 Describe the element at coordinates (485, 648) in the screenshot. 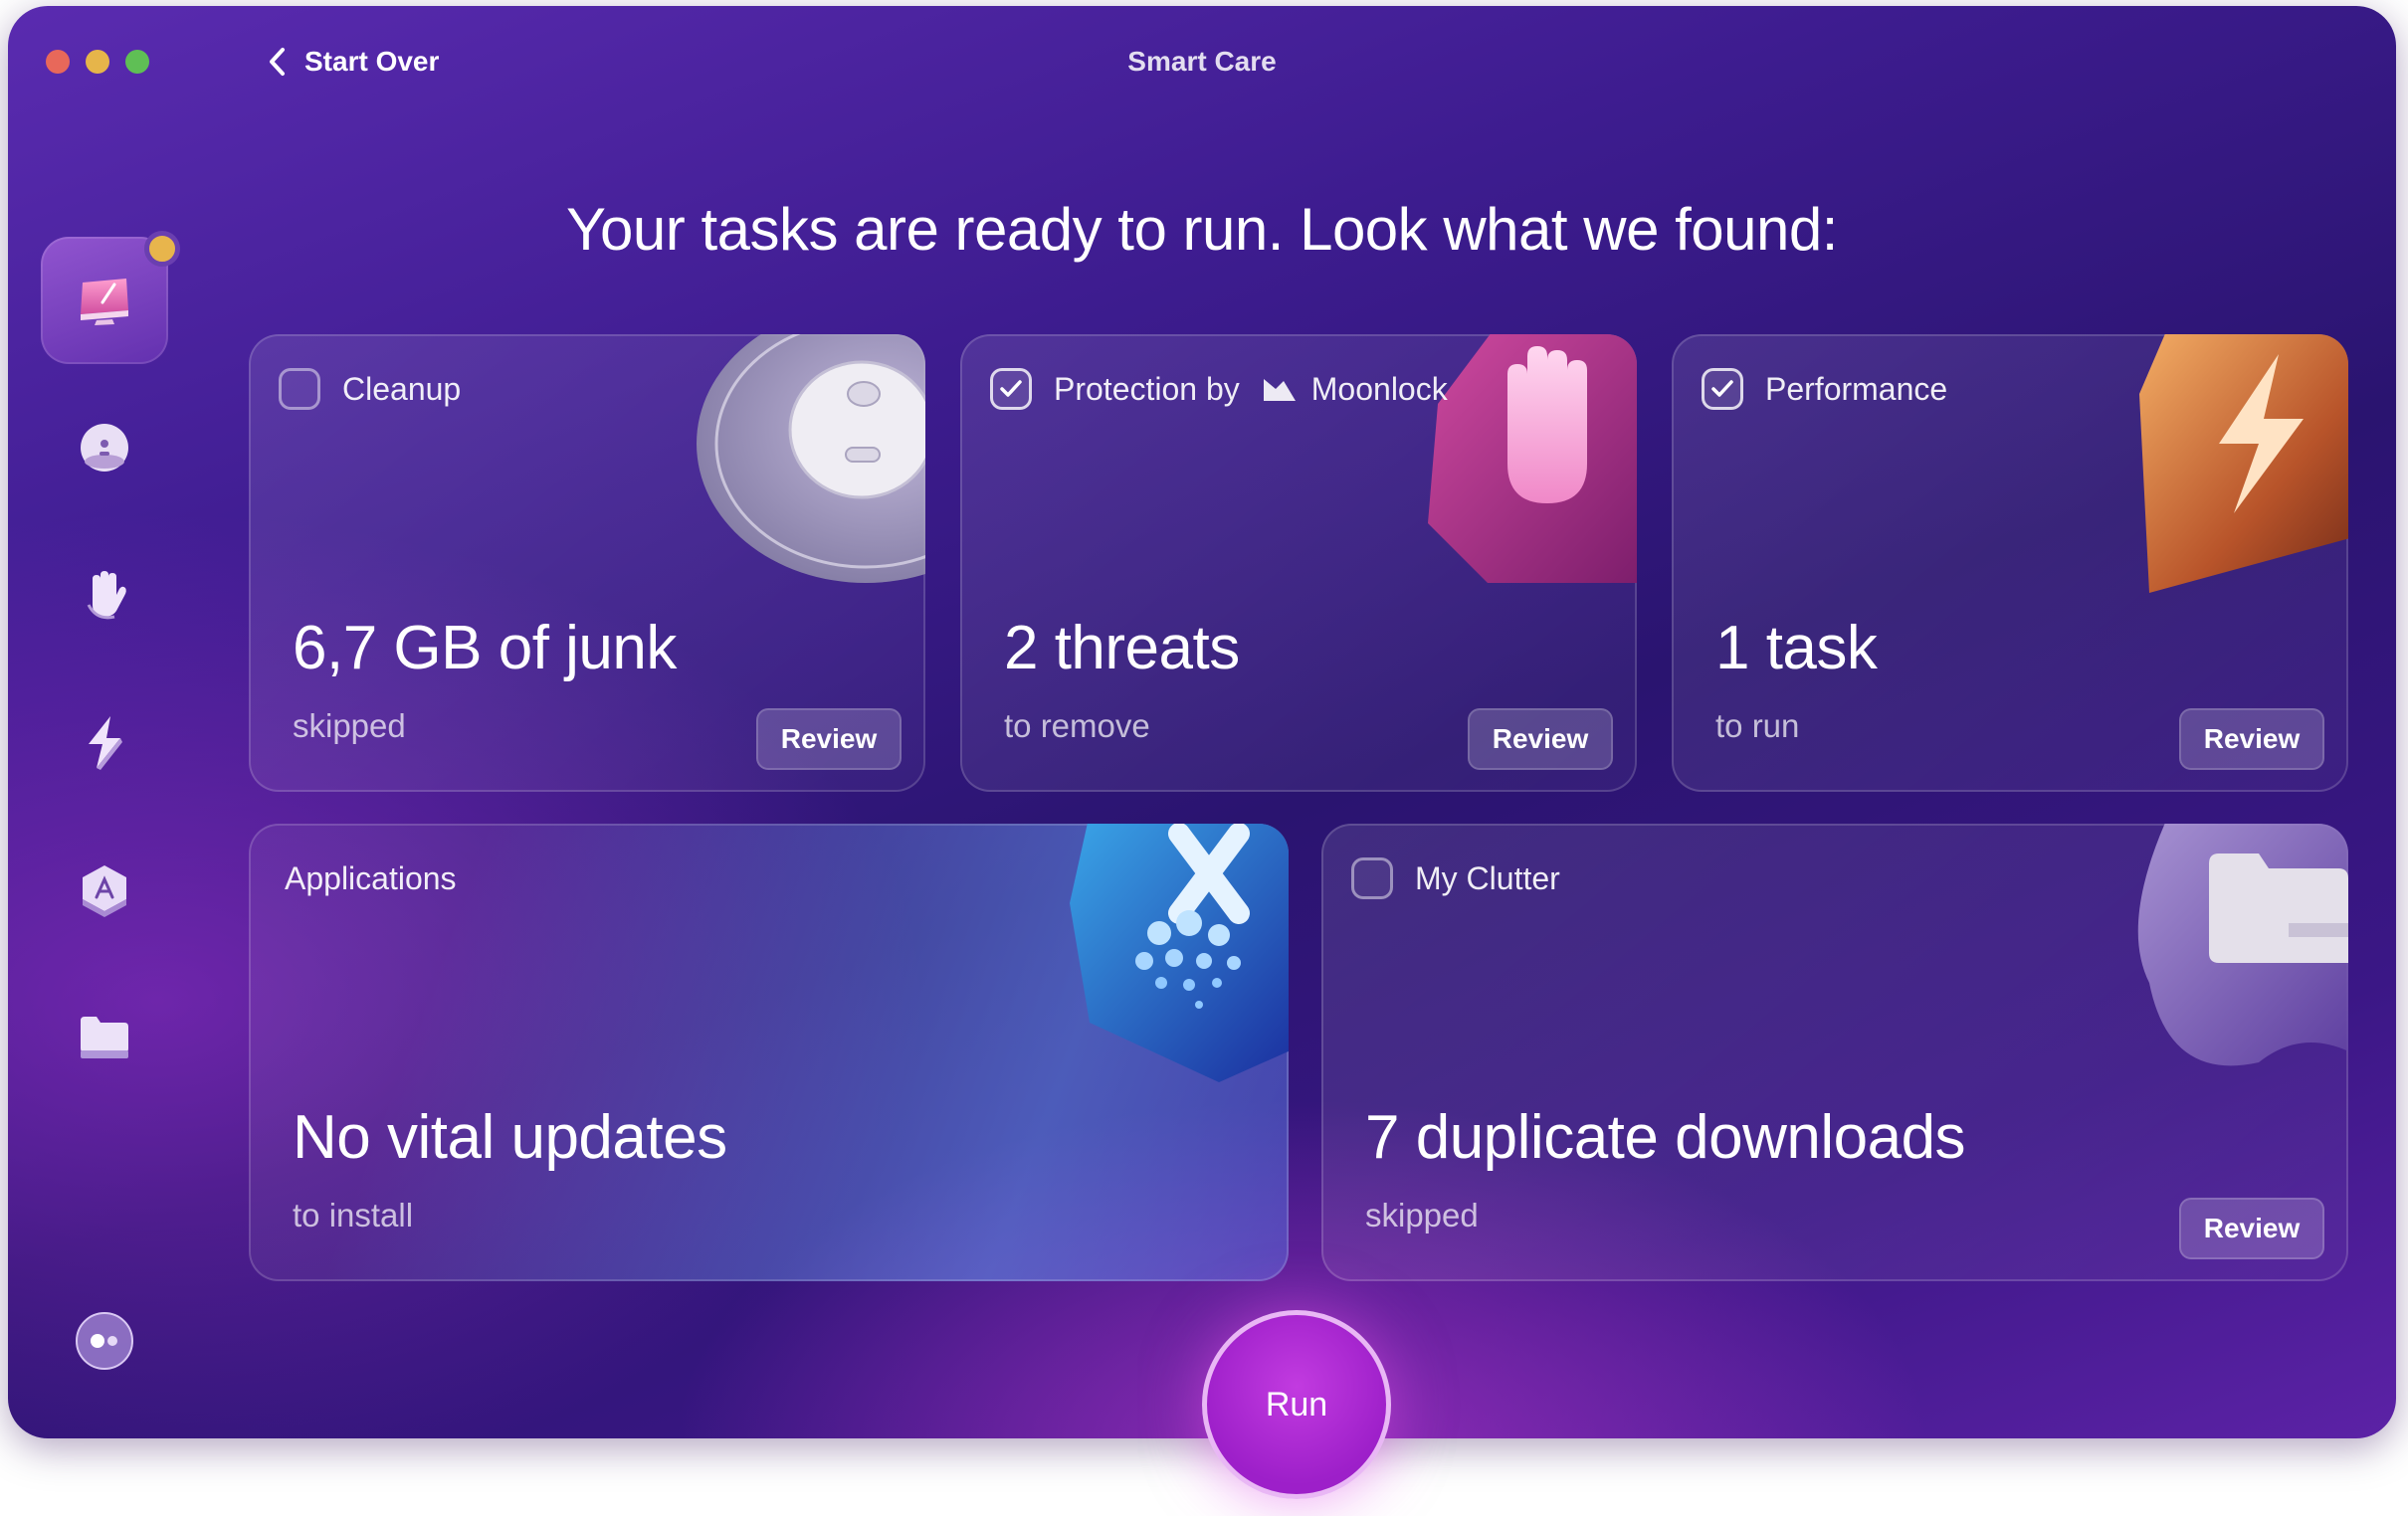

I see `cleanup-value: 6,7 GB of junk` at that location.